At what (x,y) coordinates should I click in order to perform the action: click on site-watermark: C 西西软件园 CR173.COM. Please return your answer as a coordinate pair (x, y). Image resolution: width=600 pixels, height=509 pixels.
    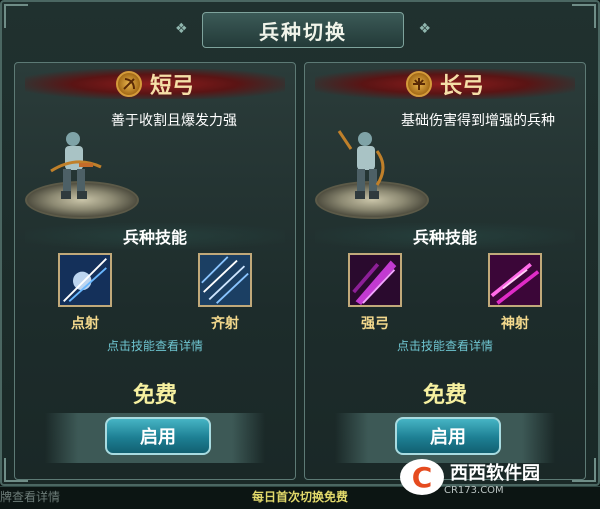
    Looking at the image, I should click on (495, 477).